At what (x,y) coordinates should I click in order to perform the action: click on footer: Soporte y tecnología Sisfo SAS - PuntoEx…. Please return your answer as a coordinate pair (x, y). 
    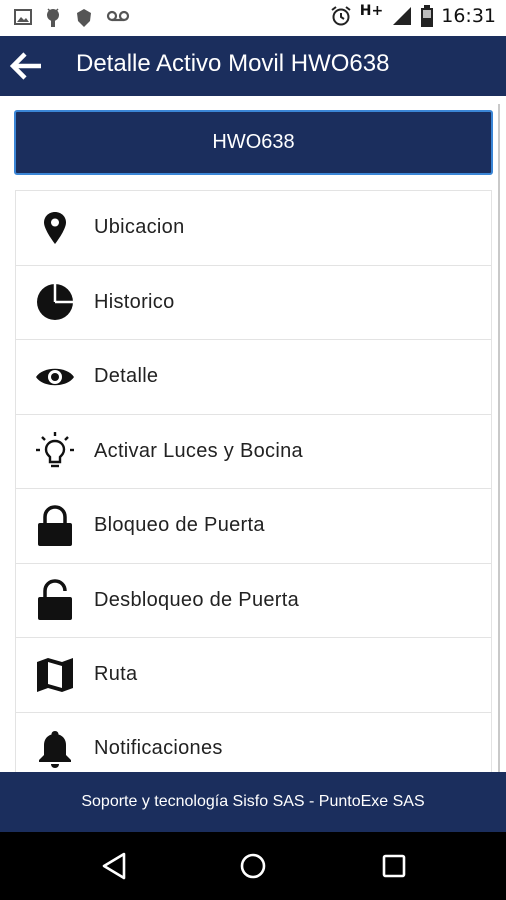
    Looking at the image, I should click on (253, 802).